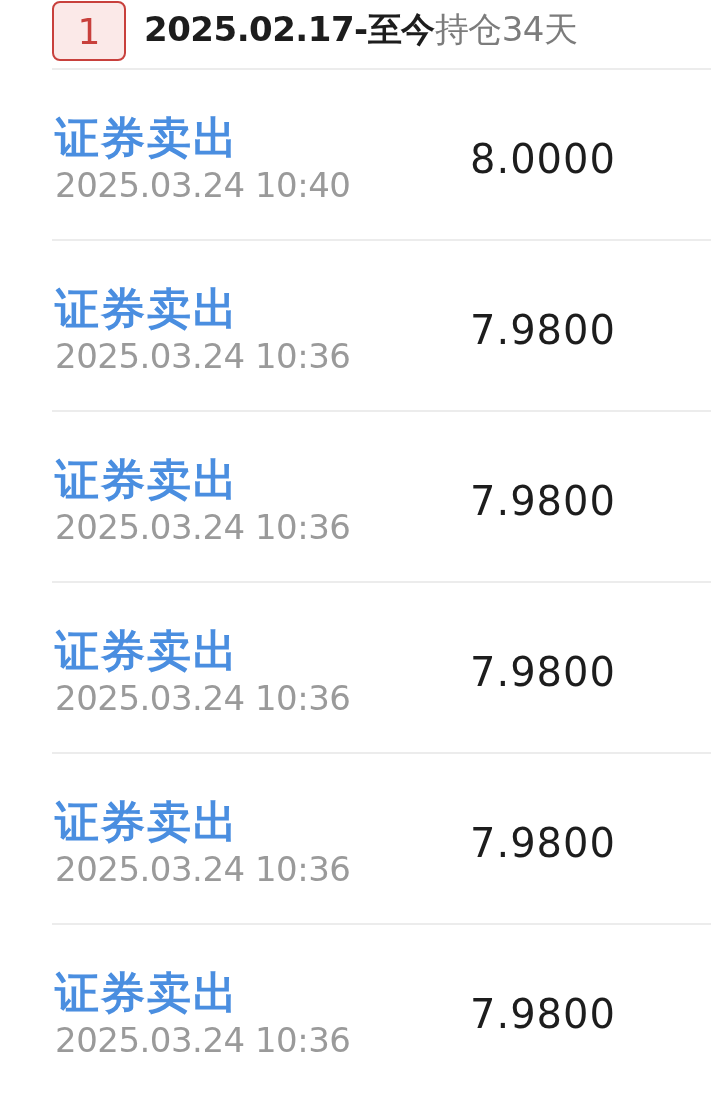 The width and height of the screenshot is (711, 1093). Describe the element at coordinates (289, 29) in the screenshot. I see `holding-period: 2025.02.17-至今` at that location.